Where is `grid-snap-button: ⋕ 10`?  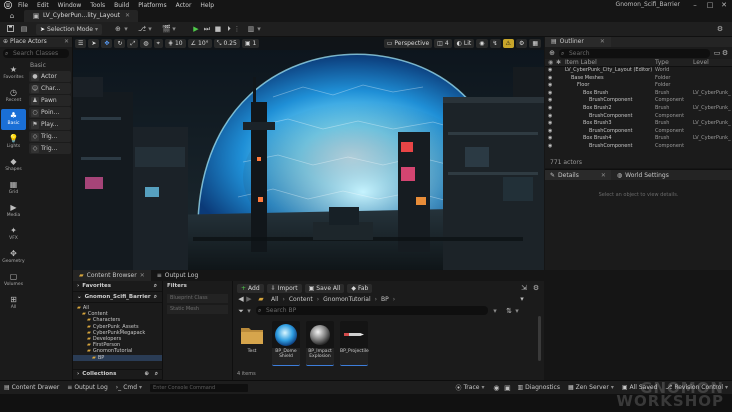 grid-snap-button: ⋕ 10 is located at coordinates (175, 43).